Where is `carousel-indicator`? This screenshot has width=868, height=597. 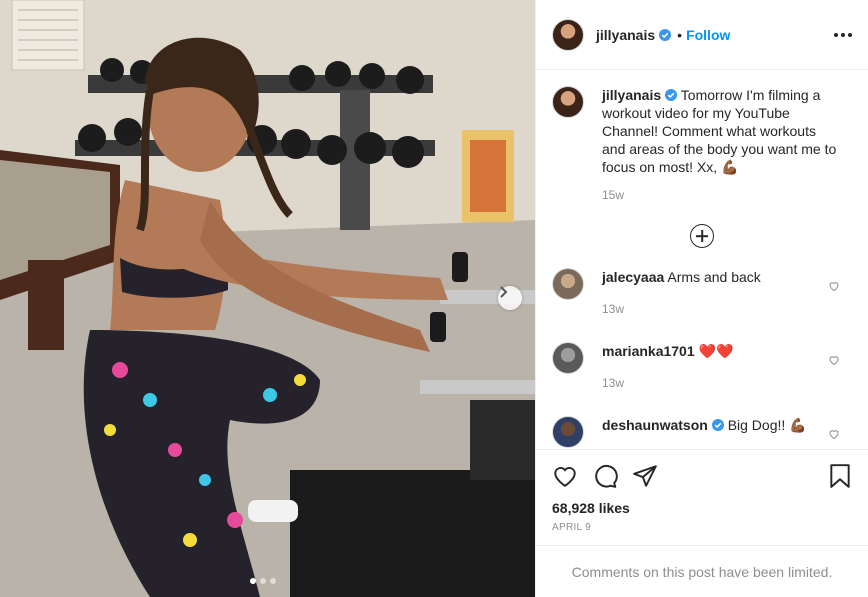
carousel-indicator is located at coordinates (263, 581).